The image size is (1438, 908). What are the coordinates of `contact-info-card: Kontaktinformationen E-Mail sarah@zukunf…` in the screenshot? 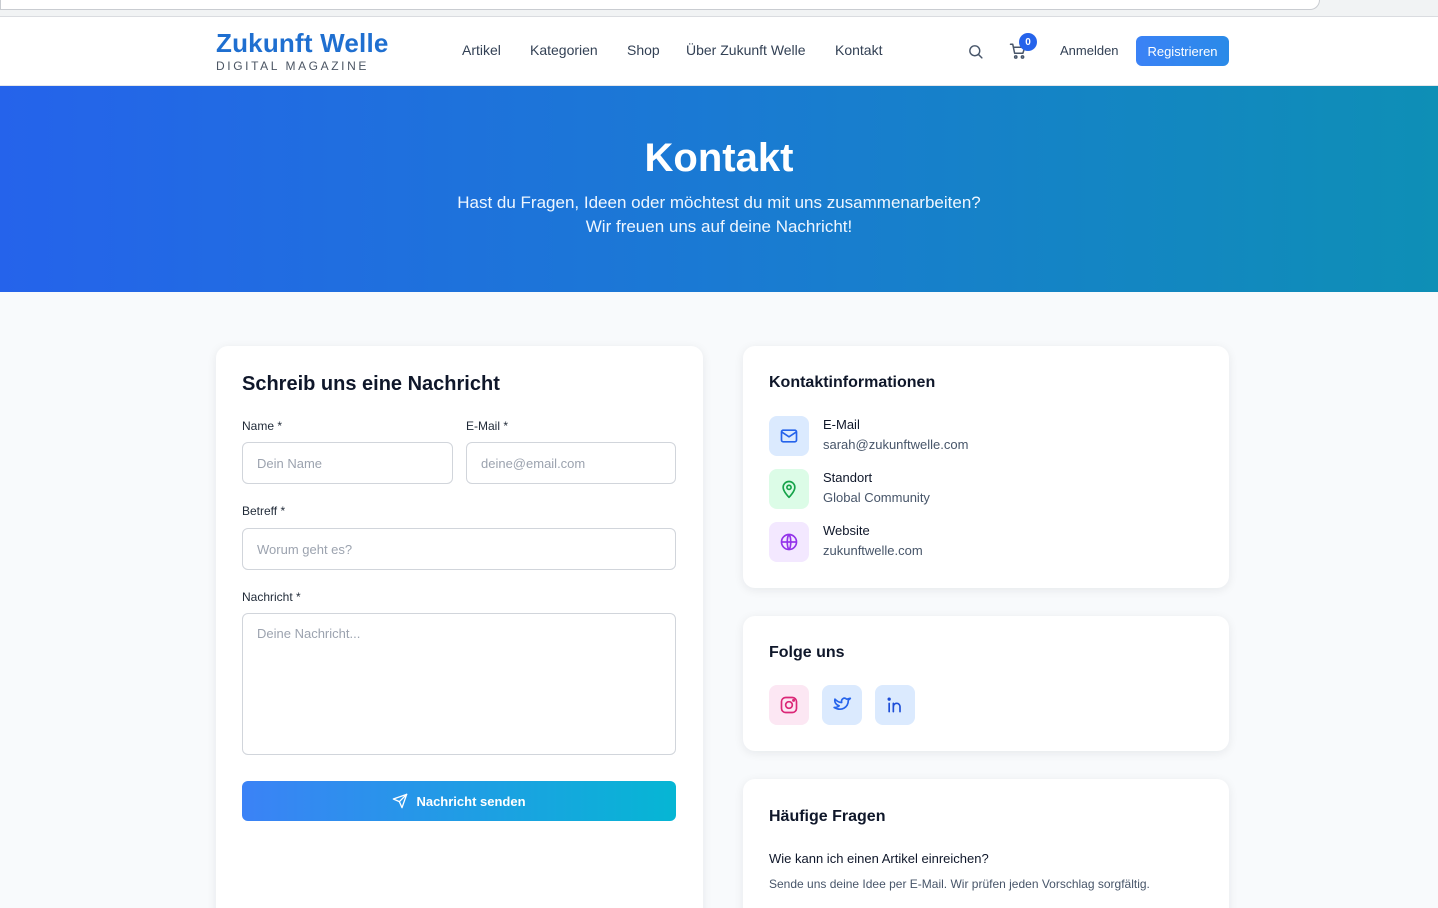 It's located at (986, 467).